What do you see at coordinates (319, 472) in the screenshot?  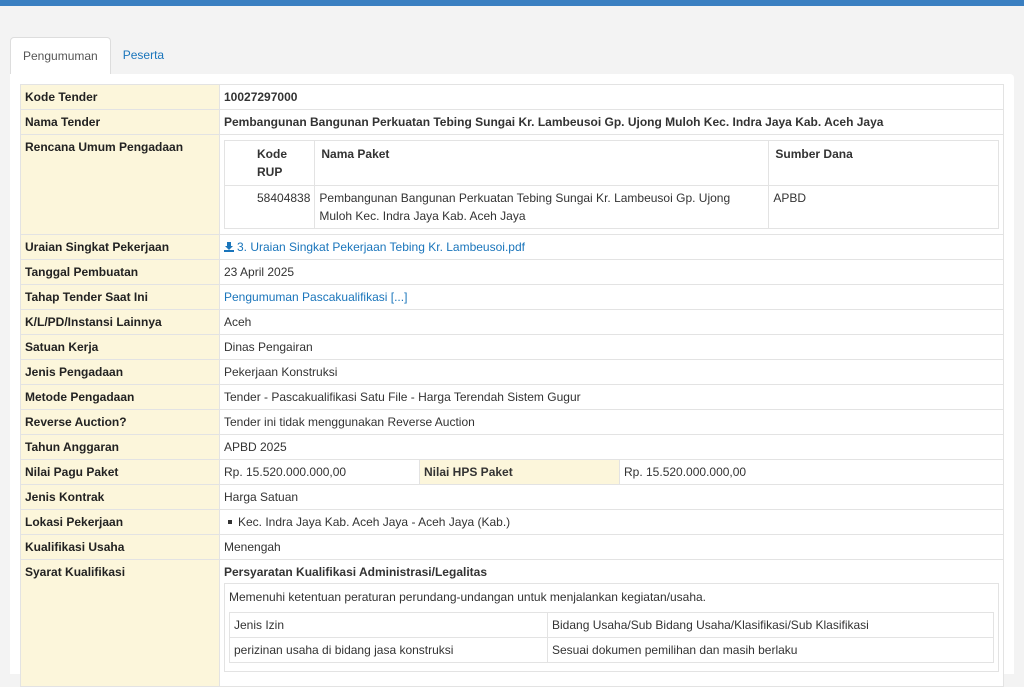 I see `value-pagu: Rp. 15.520.000.000,00` at bounding box center [319, 472].